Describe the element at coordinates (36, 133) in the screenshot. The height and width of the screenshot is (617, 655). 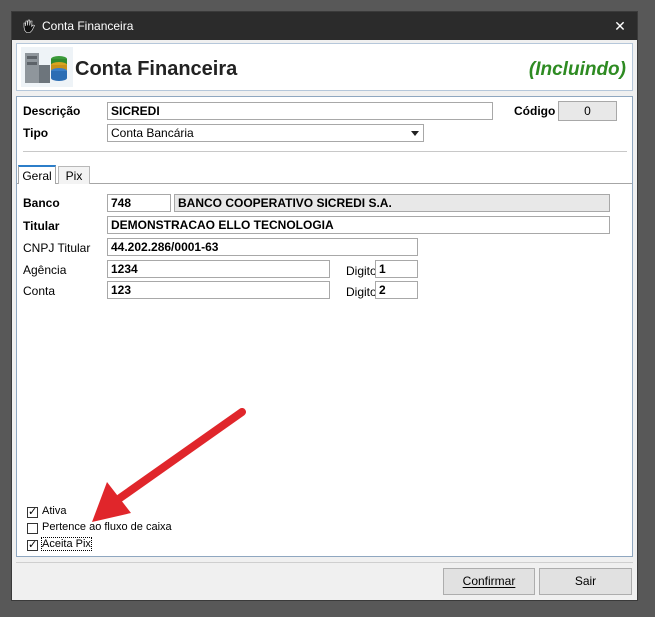
I see `tipo-label: Tipo` at that location.